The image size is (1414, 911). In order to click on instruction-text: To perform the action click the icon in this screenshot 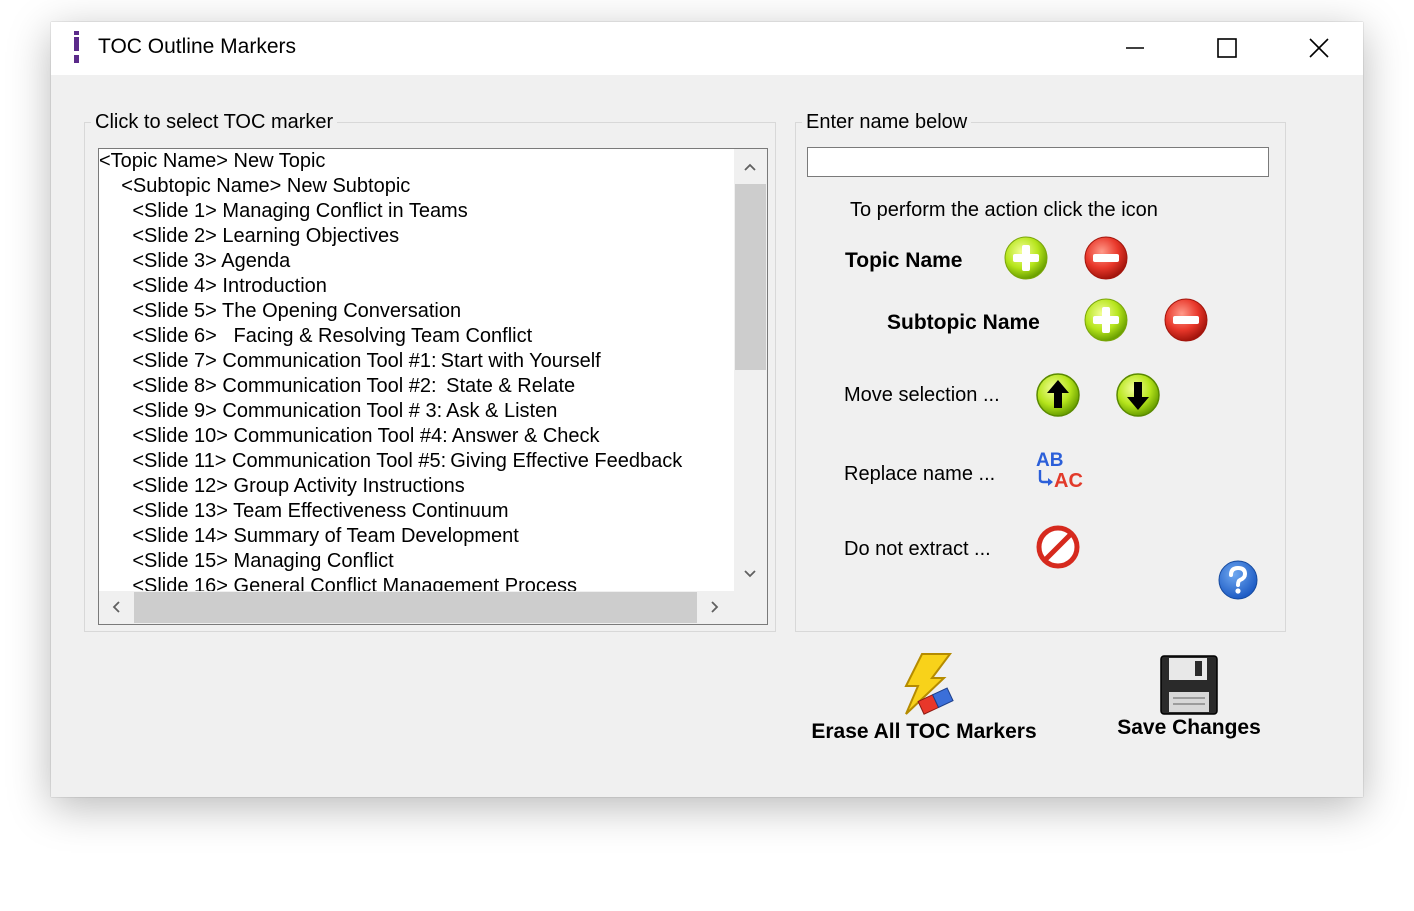, I will do `click(1004, 210)`.